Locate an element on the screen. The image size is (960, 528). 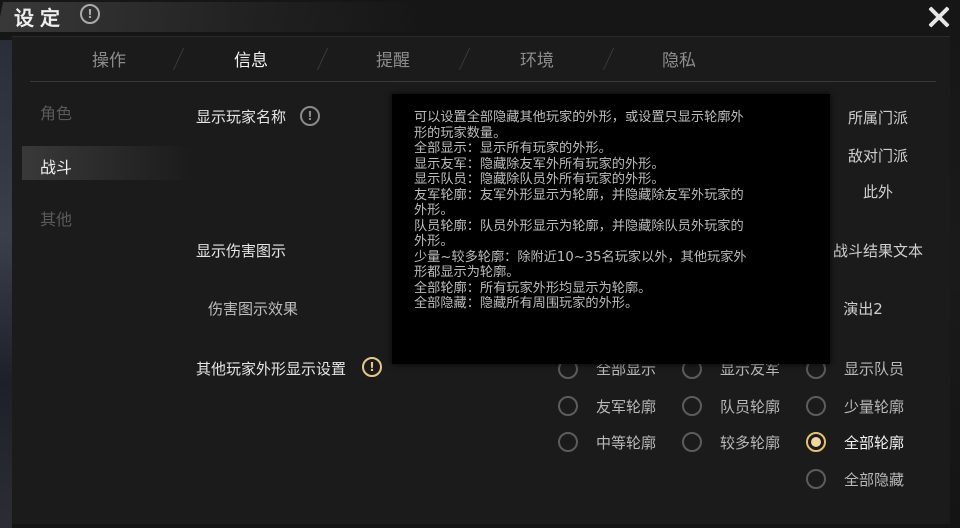
show-player-name-label: 显示玩家名称 is located at coordinates (241, 117).